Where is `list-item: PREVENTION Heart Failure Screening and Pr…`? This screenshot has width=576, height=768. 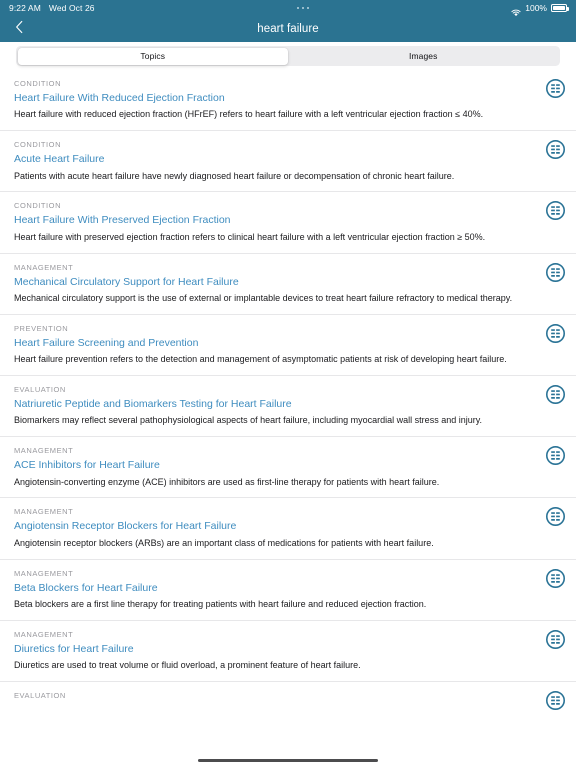
list-item: PREVENTION Heart Failure Screening and Pr… is located at coordinates (288, 346).